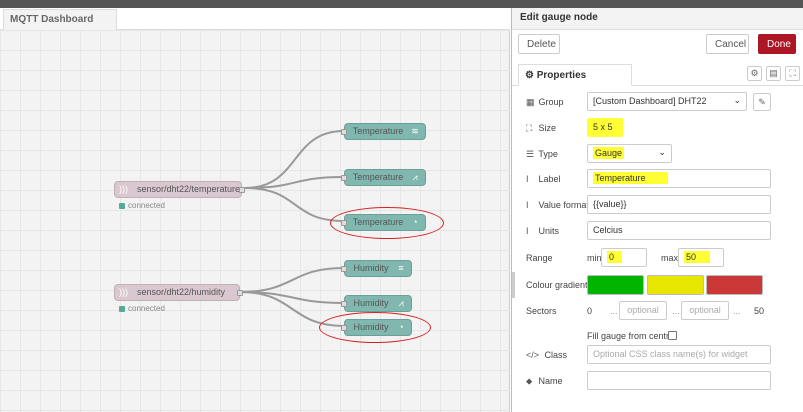 The width and height of the screenshot is (803, 412). I want to click on text-icon: ≡, so click(401, 268).